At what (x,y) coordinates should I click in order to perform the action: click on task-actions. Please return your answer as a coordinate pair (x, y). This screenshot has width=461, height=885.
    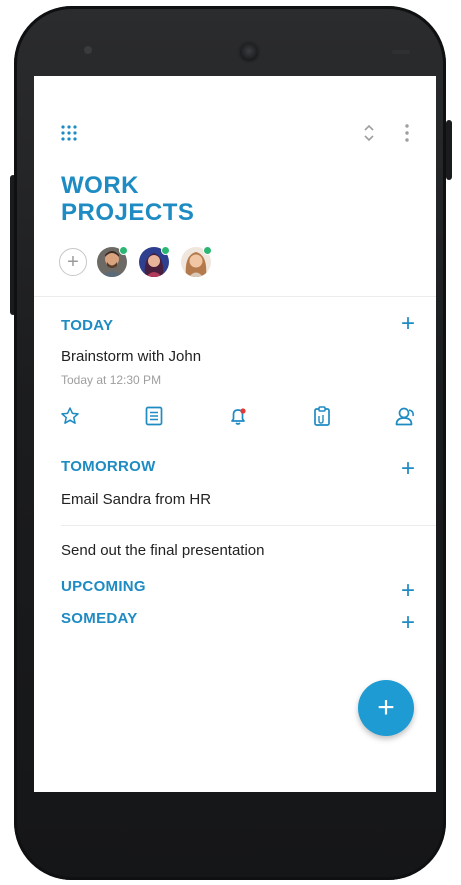
    Looking at the image, I should click on (238, 416).